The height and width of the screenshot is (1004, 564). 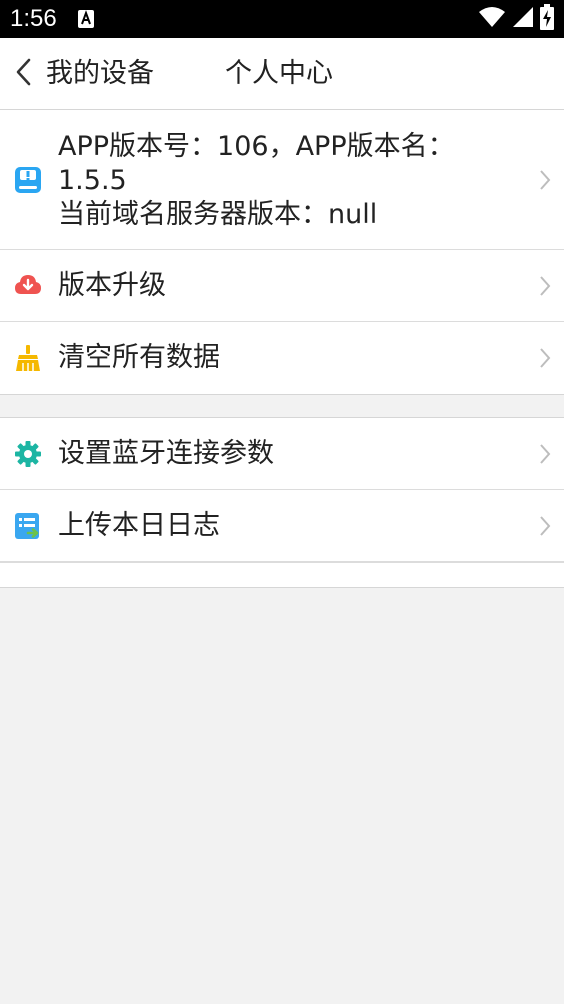 I want to click on status-time: 1:56, so click(x=33, y=18).